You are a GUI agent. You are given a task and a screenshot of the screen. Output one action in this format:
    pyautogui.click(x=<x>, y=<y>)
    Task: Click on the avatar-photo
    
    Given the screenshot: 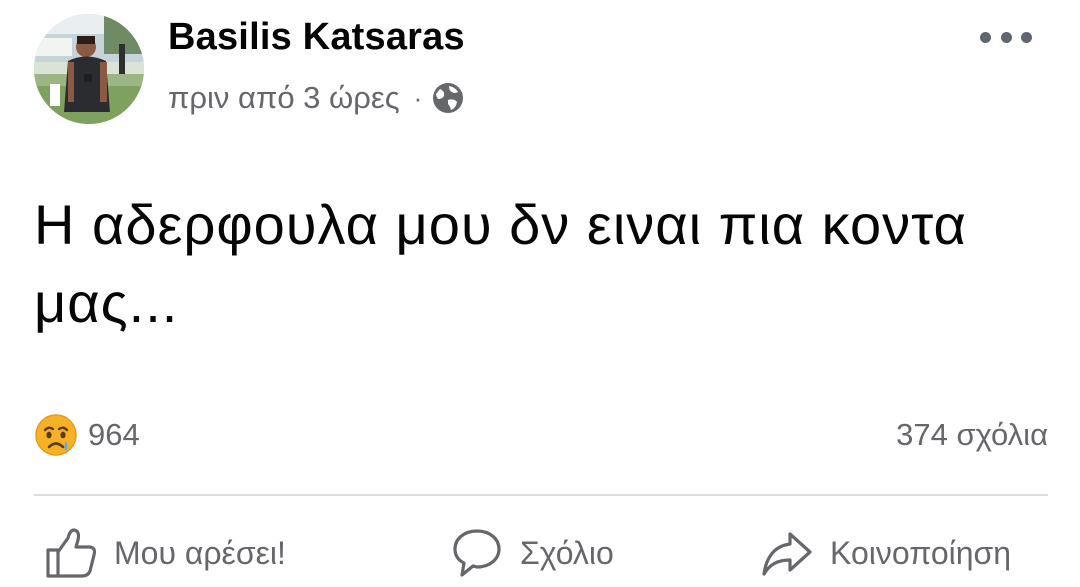 What is the action you would take?
    pyautogui.click(x=89, y=69)
    